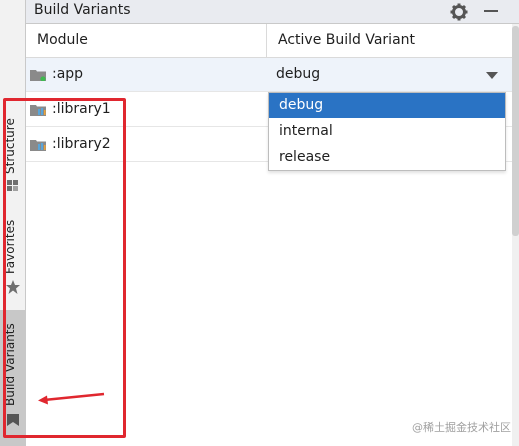 This screenshot has width=519, height=446. I want to click on column-header-variant: Active Build Variant, so click(346, 40).